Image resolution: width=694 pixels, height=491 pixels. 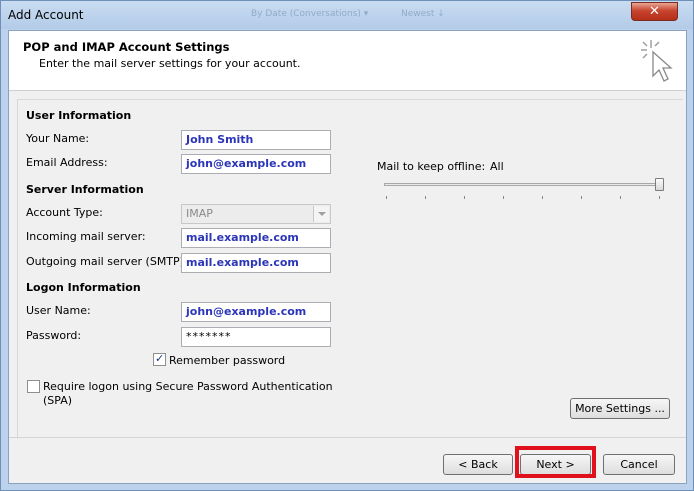 I want to click on remember-password-label: Remember password, so click(x=227, y=360).